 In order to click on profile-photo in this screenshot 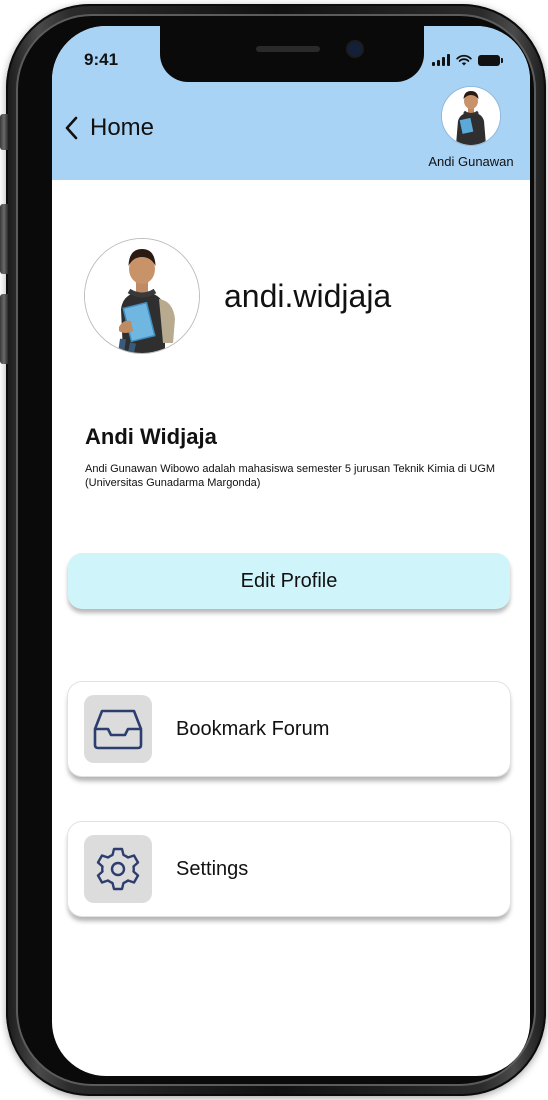, I will do `click(142, 296)`.